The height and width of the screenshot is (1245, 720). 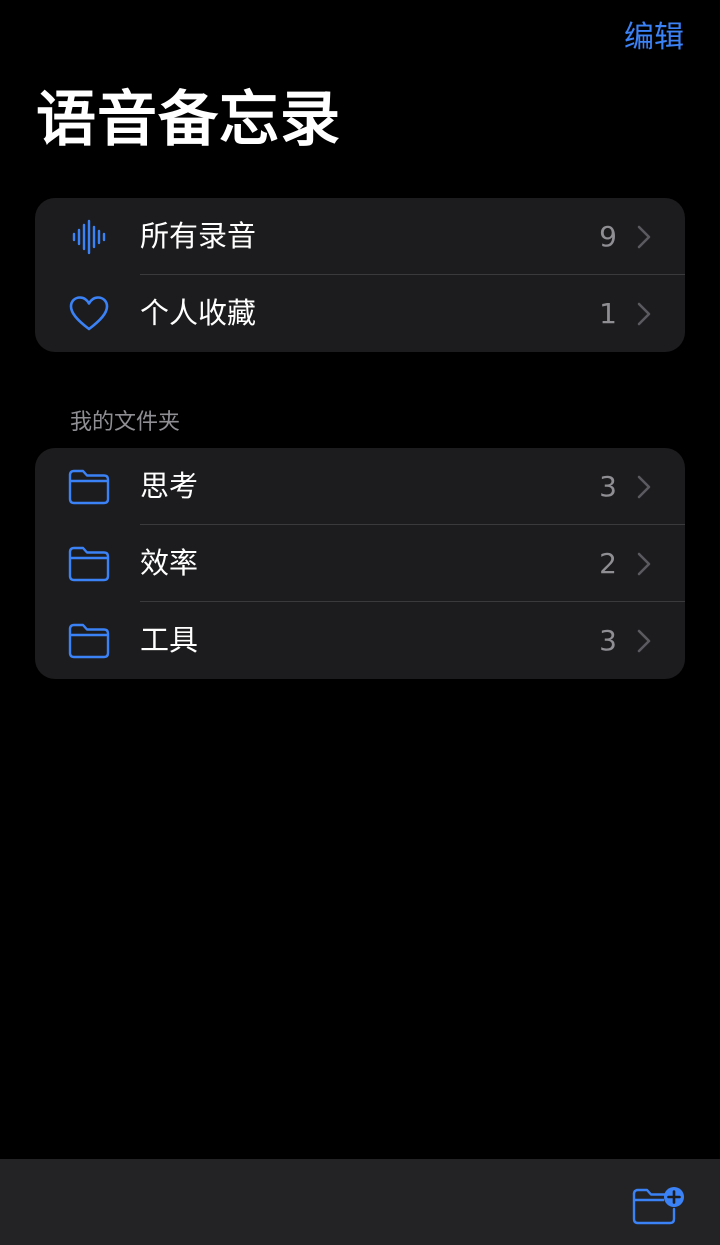 I want to click on list-item-all-recordings: 所有录音 9, so click(x=360, y=236).